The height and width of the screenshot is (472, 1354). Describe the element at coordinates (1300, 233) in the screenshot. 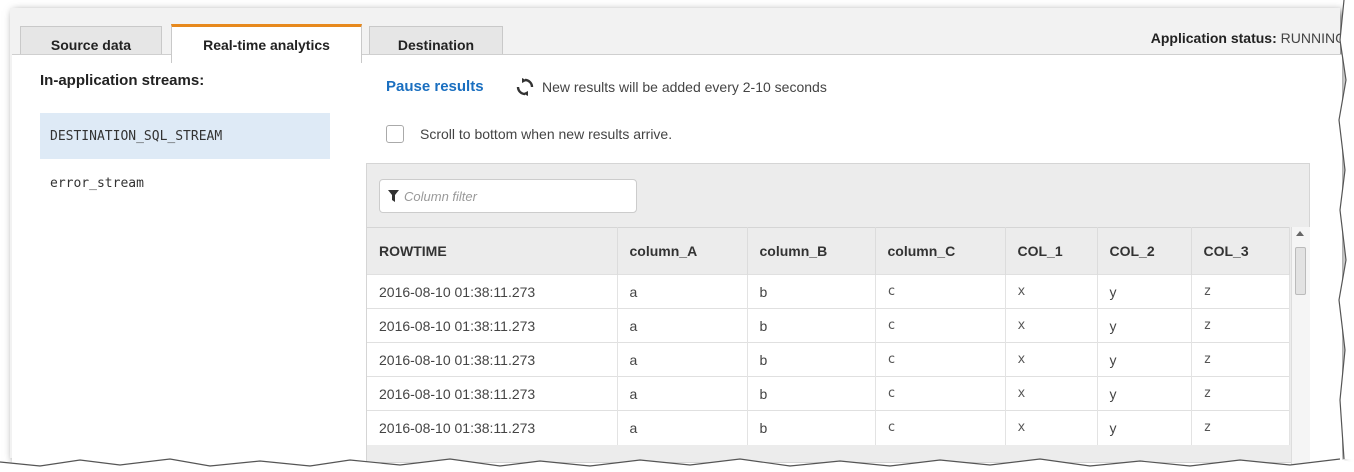

I see `scroll-up-arrow-icon` at that location.